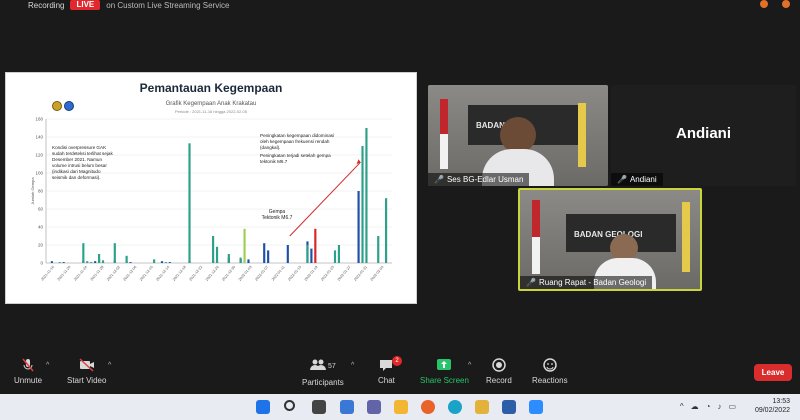  Describe the element at coordinates (85, 5) in the screenshot. I see `live-badge: LIVE` at that location.